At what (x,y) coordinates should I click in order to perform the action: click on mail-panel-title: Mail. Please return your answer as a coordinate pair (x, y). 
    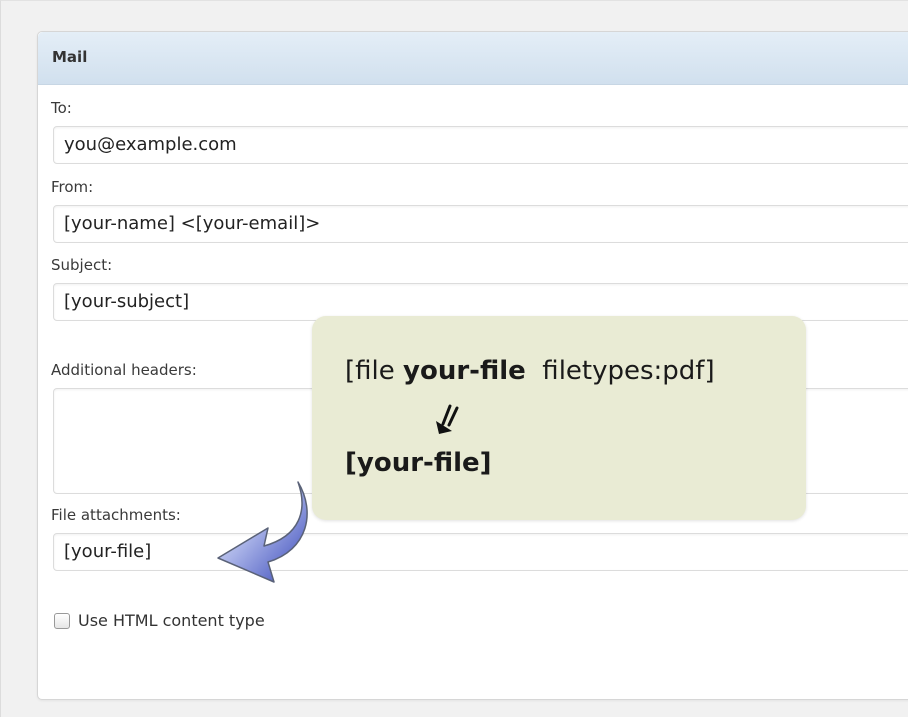
    Looking at the image, I should click on (70, 57).